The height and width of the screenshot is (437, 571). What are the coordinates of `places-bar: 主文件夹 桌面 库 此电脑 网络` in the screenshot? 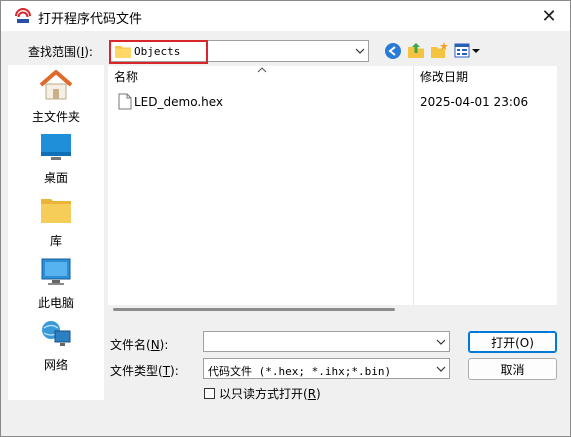 It's located at (56, 232).